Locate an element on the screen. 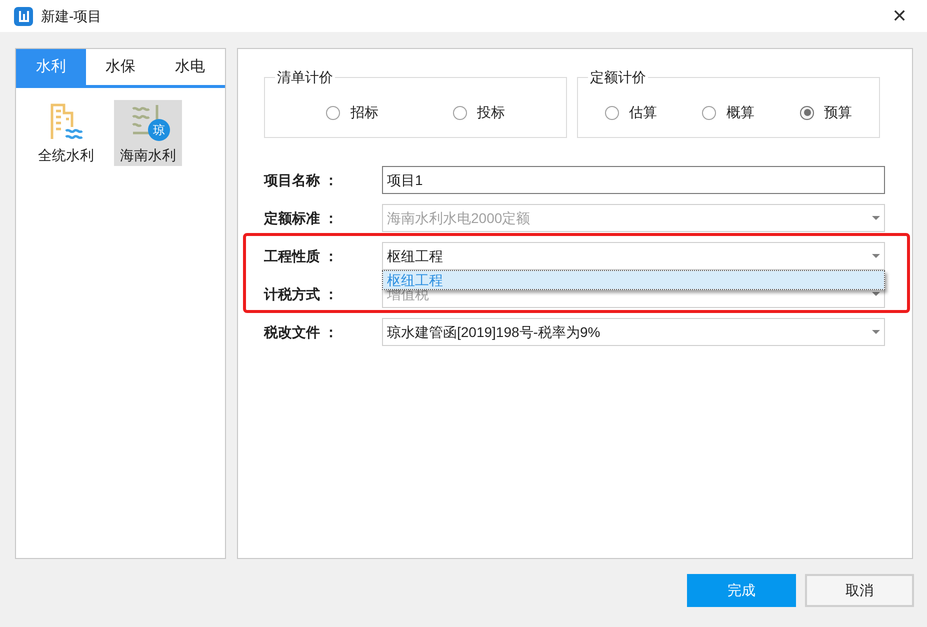 This screenshot has height=627, width=927. region-badge: 琼 is located at coordinates (159, 129).